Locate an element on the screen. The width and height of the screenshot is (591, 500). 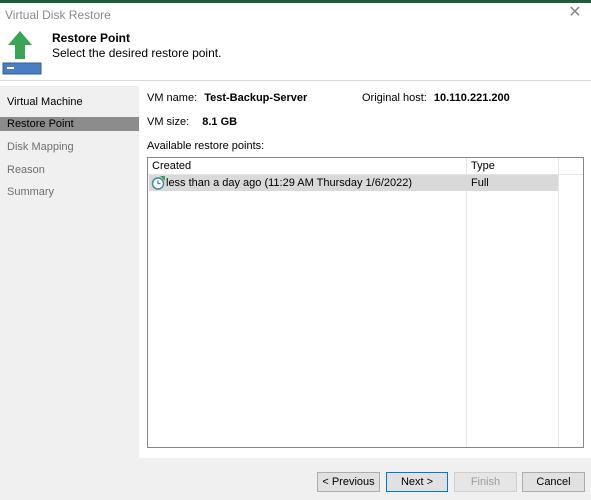
header-divider is located at coordinates (295, 80).